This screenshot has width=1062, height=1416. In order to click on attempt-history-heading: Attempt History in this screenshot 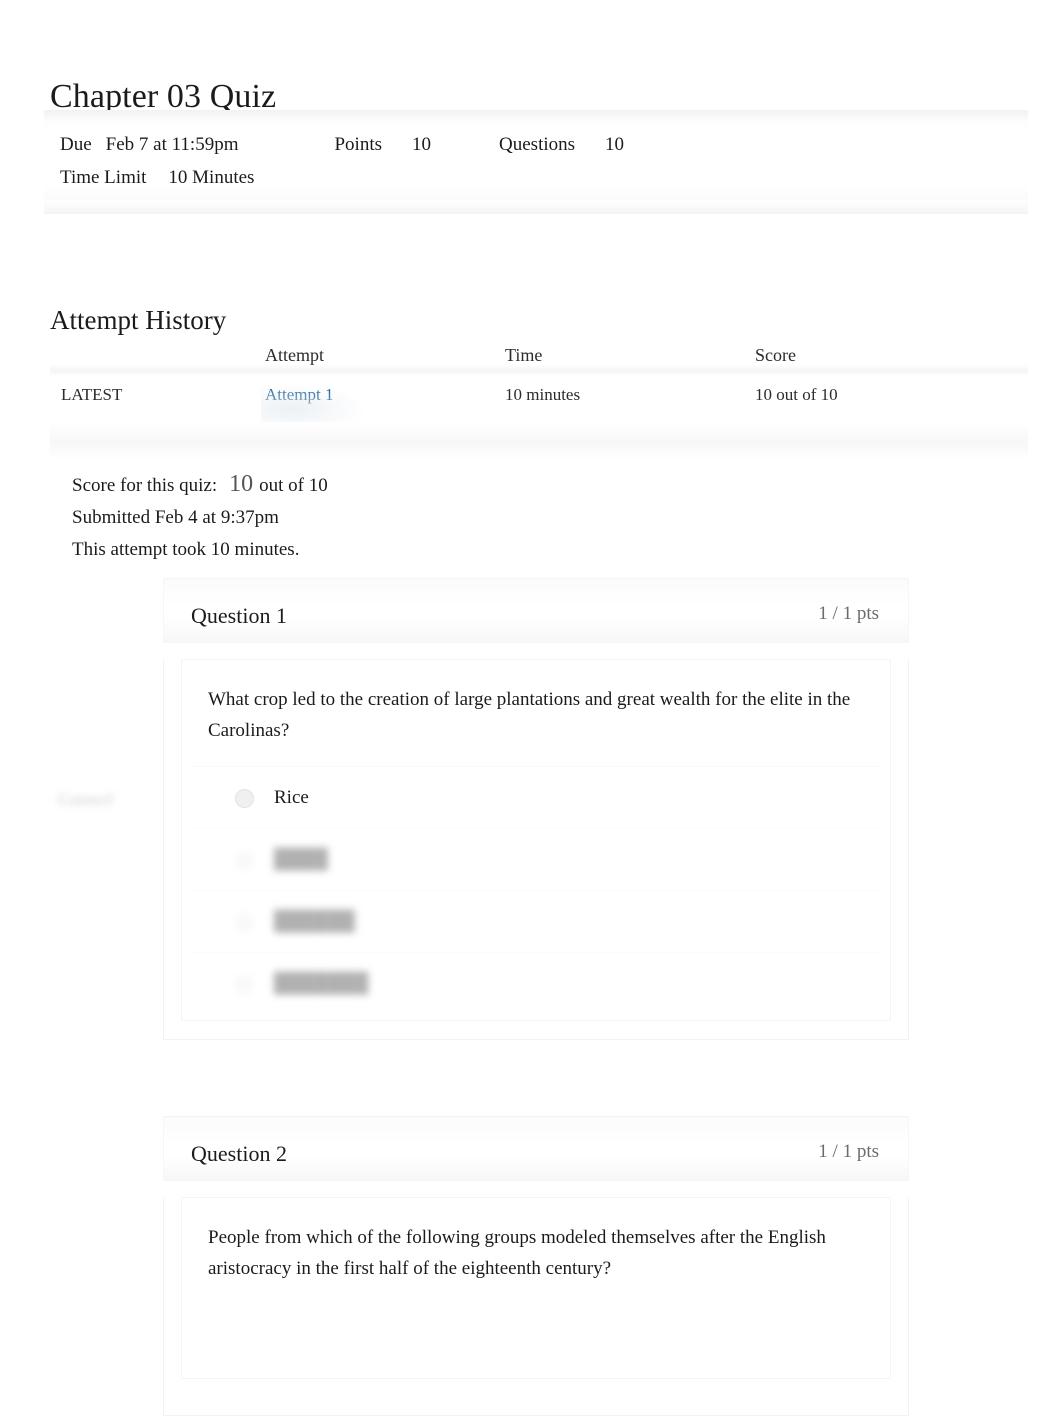, I will do `click(138, 320)`.